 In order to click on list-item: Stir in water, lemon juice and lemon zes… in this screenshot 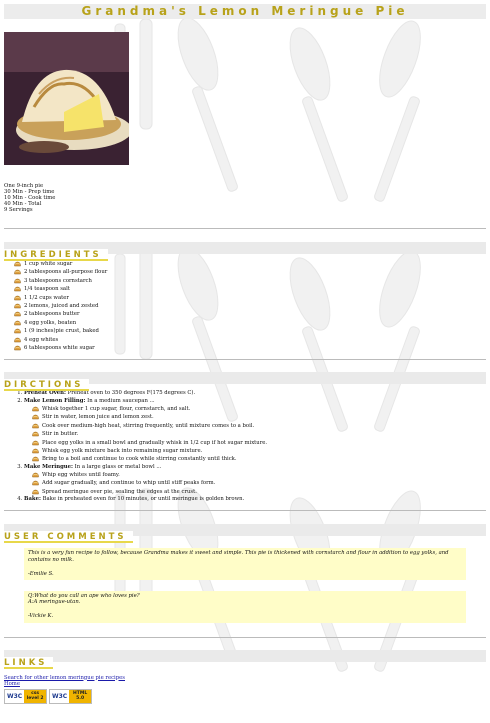, I will do `click(259, 417)`.